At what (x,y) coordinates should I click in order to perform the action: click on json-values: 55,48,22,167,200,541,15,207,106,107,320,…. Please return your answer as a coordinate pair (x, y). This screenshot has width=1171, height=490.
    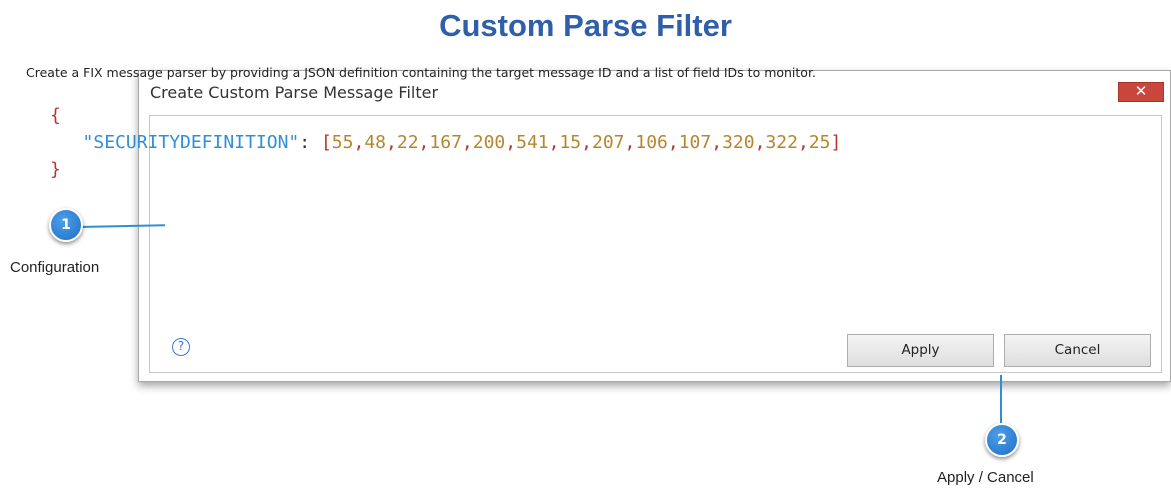
    Looking at the image, I should click on (581, 142).